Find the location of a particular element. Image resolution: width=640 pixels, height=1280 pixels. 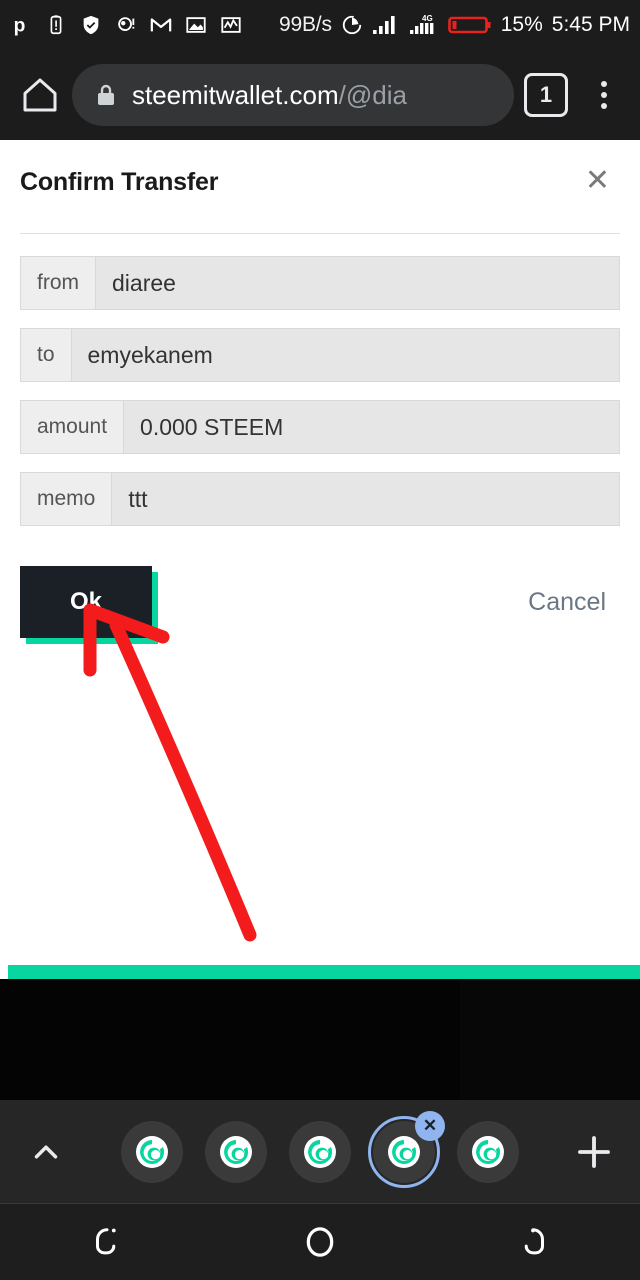

collapse-tabs-button is located at coordinates (46, 1152).